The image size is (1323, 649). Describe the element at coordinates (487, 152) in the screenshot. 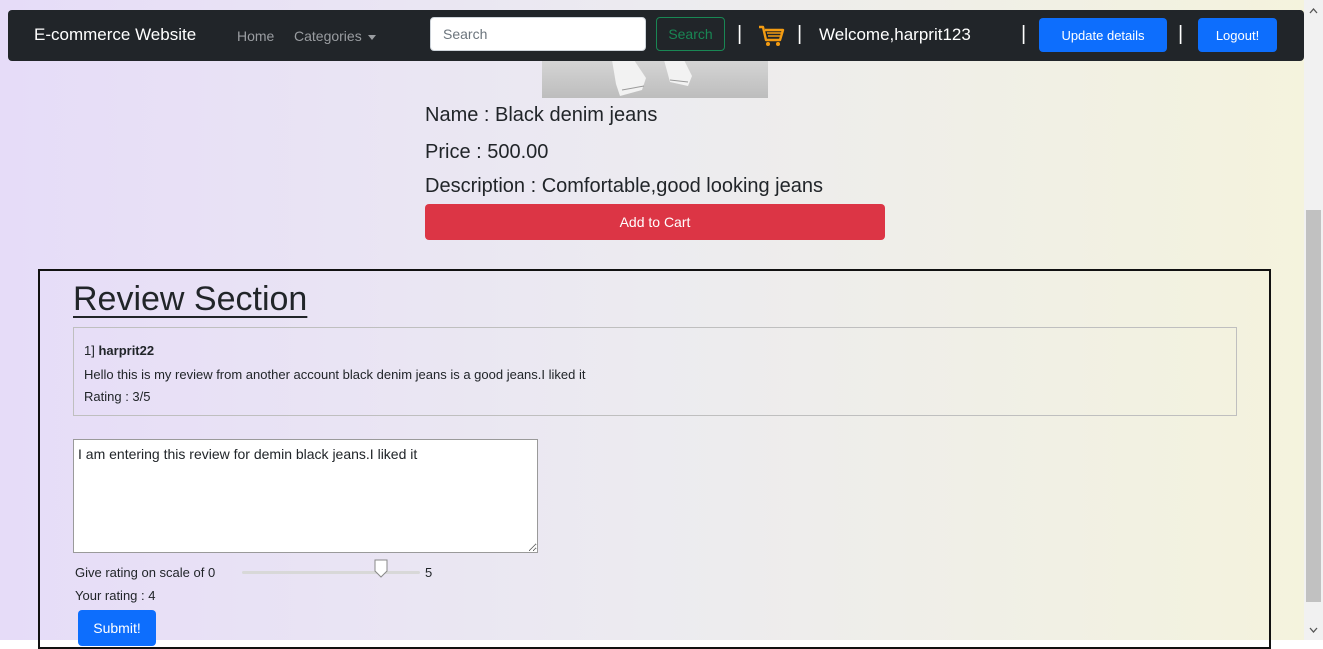

I see `product-price: Price : 500.00` at that location.